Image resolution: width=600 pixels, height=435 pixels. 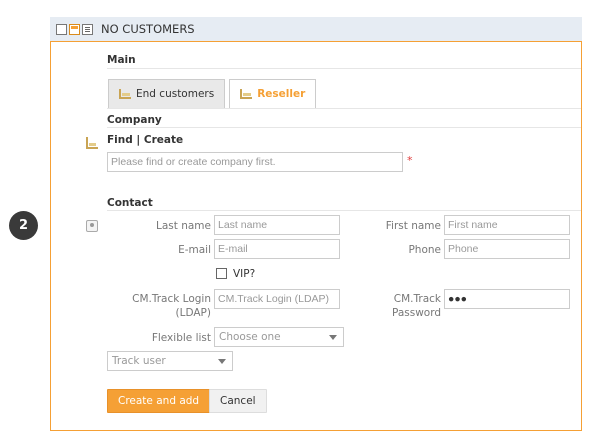 What do you see at coordinates (277, 225) in the screenshot?
I see `last-name-input` at bounding box center [277, 225].